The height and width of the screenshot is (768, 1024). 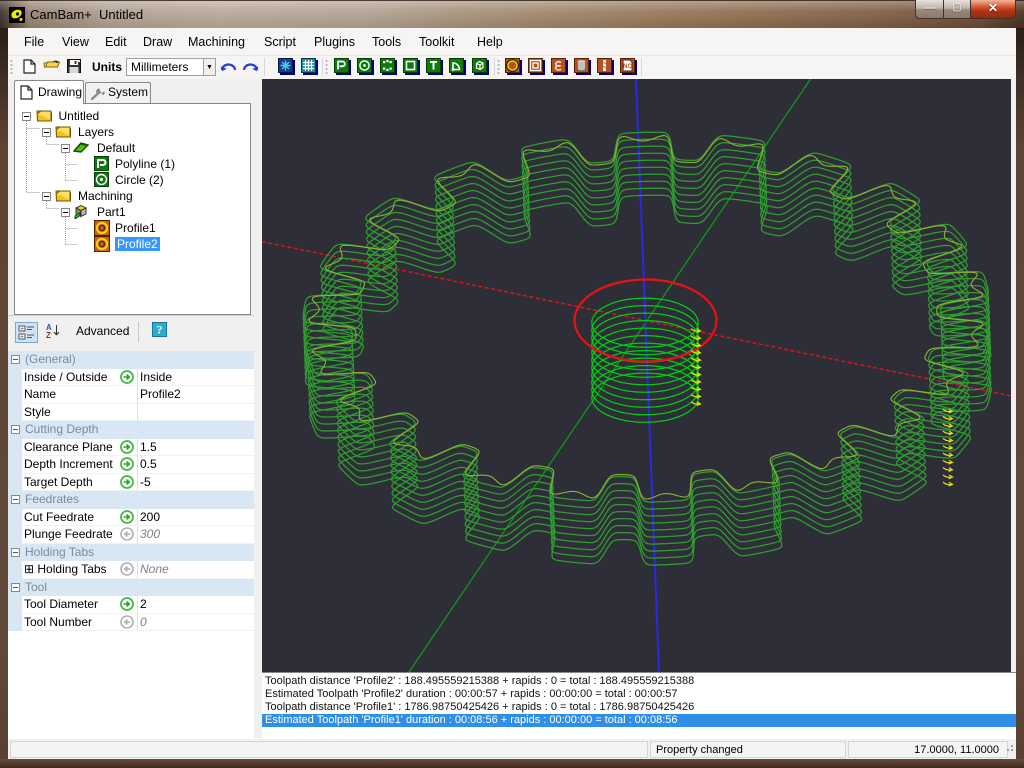 What do you see at coordinates (627, 67) in the screenshot?
I see `svg-text: NC` at bounding box center [627, 67].